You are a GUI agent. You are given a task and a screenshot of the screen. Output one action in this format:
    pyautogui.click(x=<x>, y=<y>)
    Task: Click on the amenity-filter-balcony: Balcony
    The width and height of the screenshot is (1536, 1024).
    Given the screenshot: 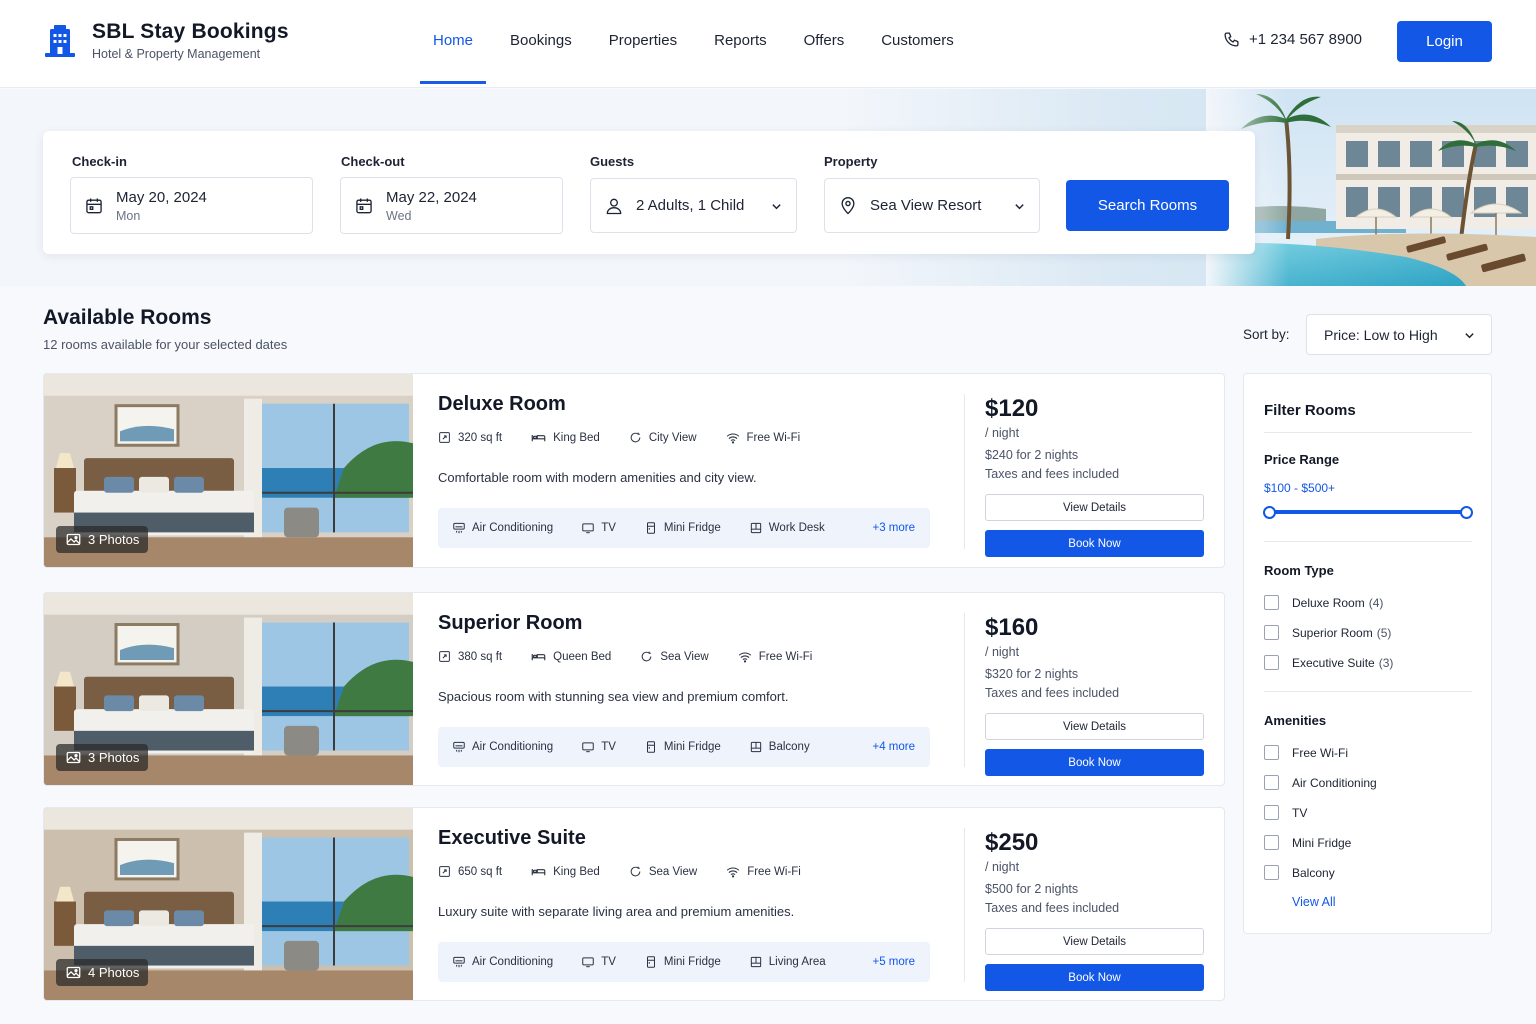 What is the action you would take?
    pyautogui.click(x=1299, y=872)
    